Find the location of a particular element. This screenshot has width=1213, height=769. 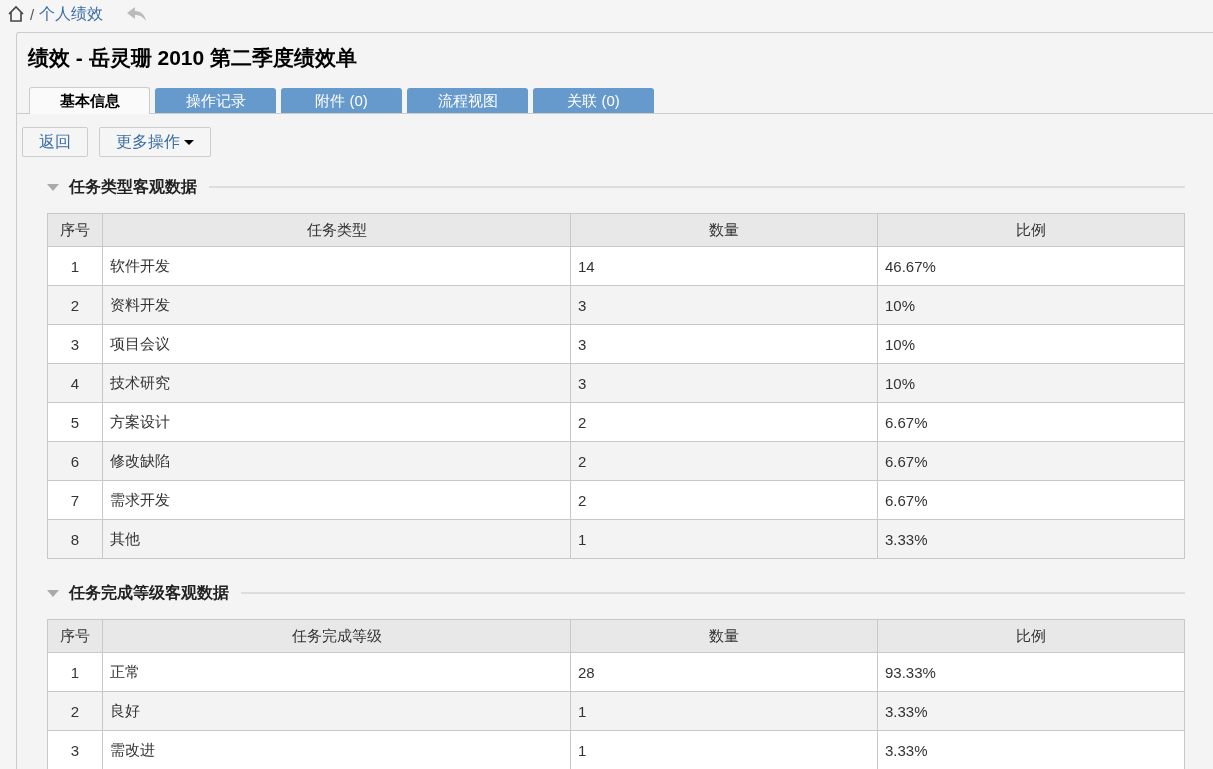

breadcrumb-link: 个人绩效 is located at coordinates (71, 14).